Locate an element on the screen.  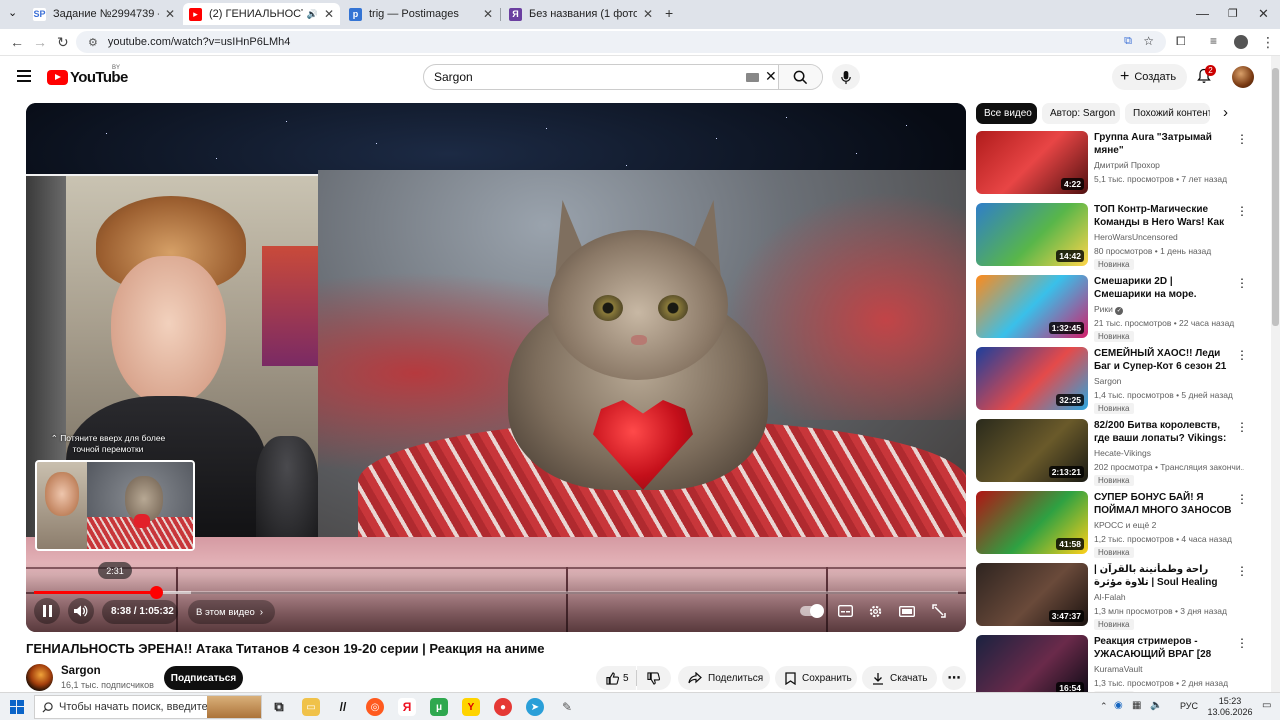
chapters-button: В этом видео › is located at coordinates (232, 612).